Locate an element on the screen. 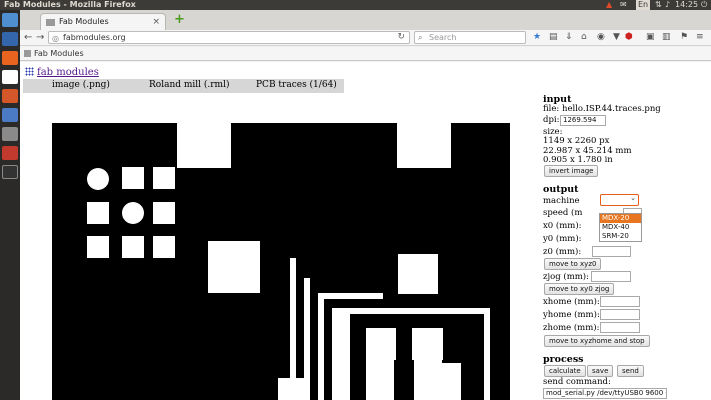 The height and width of the screenshot is (400, 711). reload-icon: ↻ is located at coordinates (401, 37).